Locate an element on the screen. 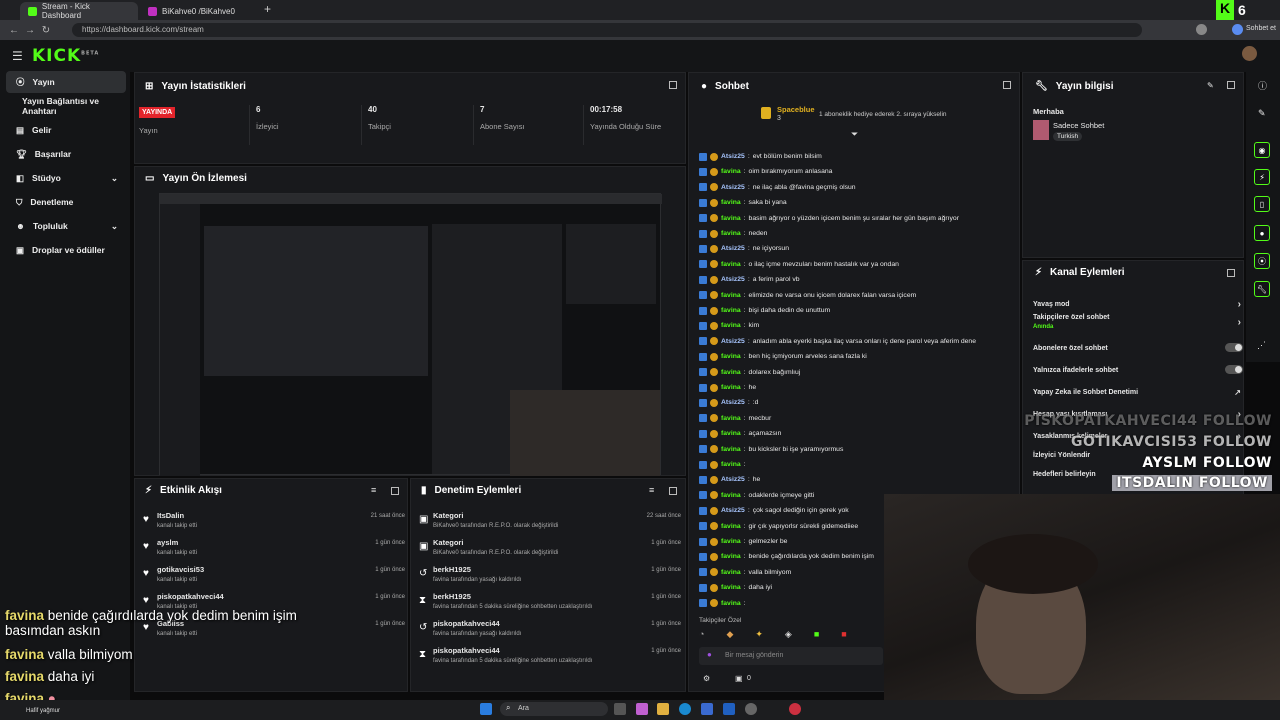  url-field: https://dashboard.kick.com/stream is located at coordinates (607, 30).